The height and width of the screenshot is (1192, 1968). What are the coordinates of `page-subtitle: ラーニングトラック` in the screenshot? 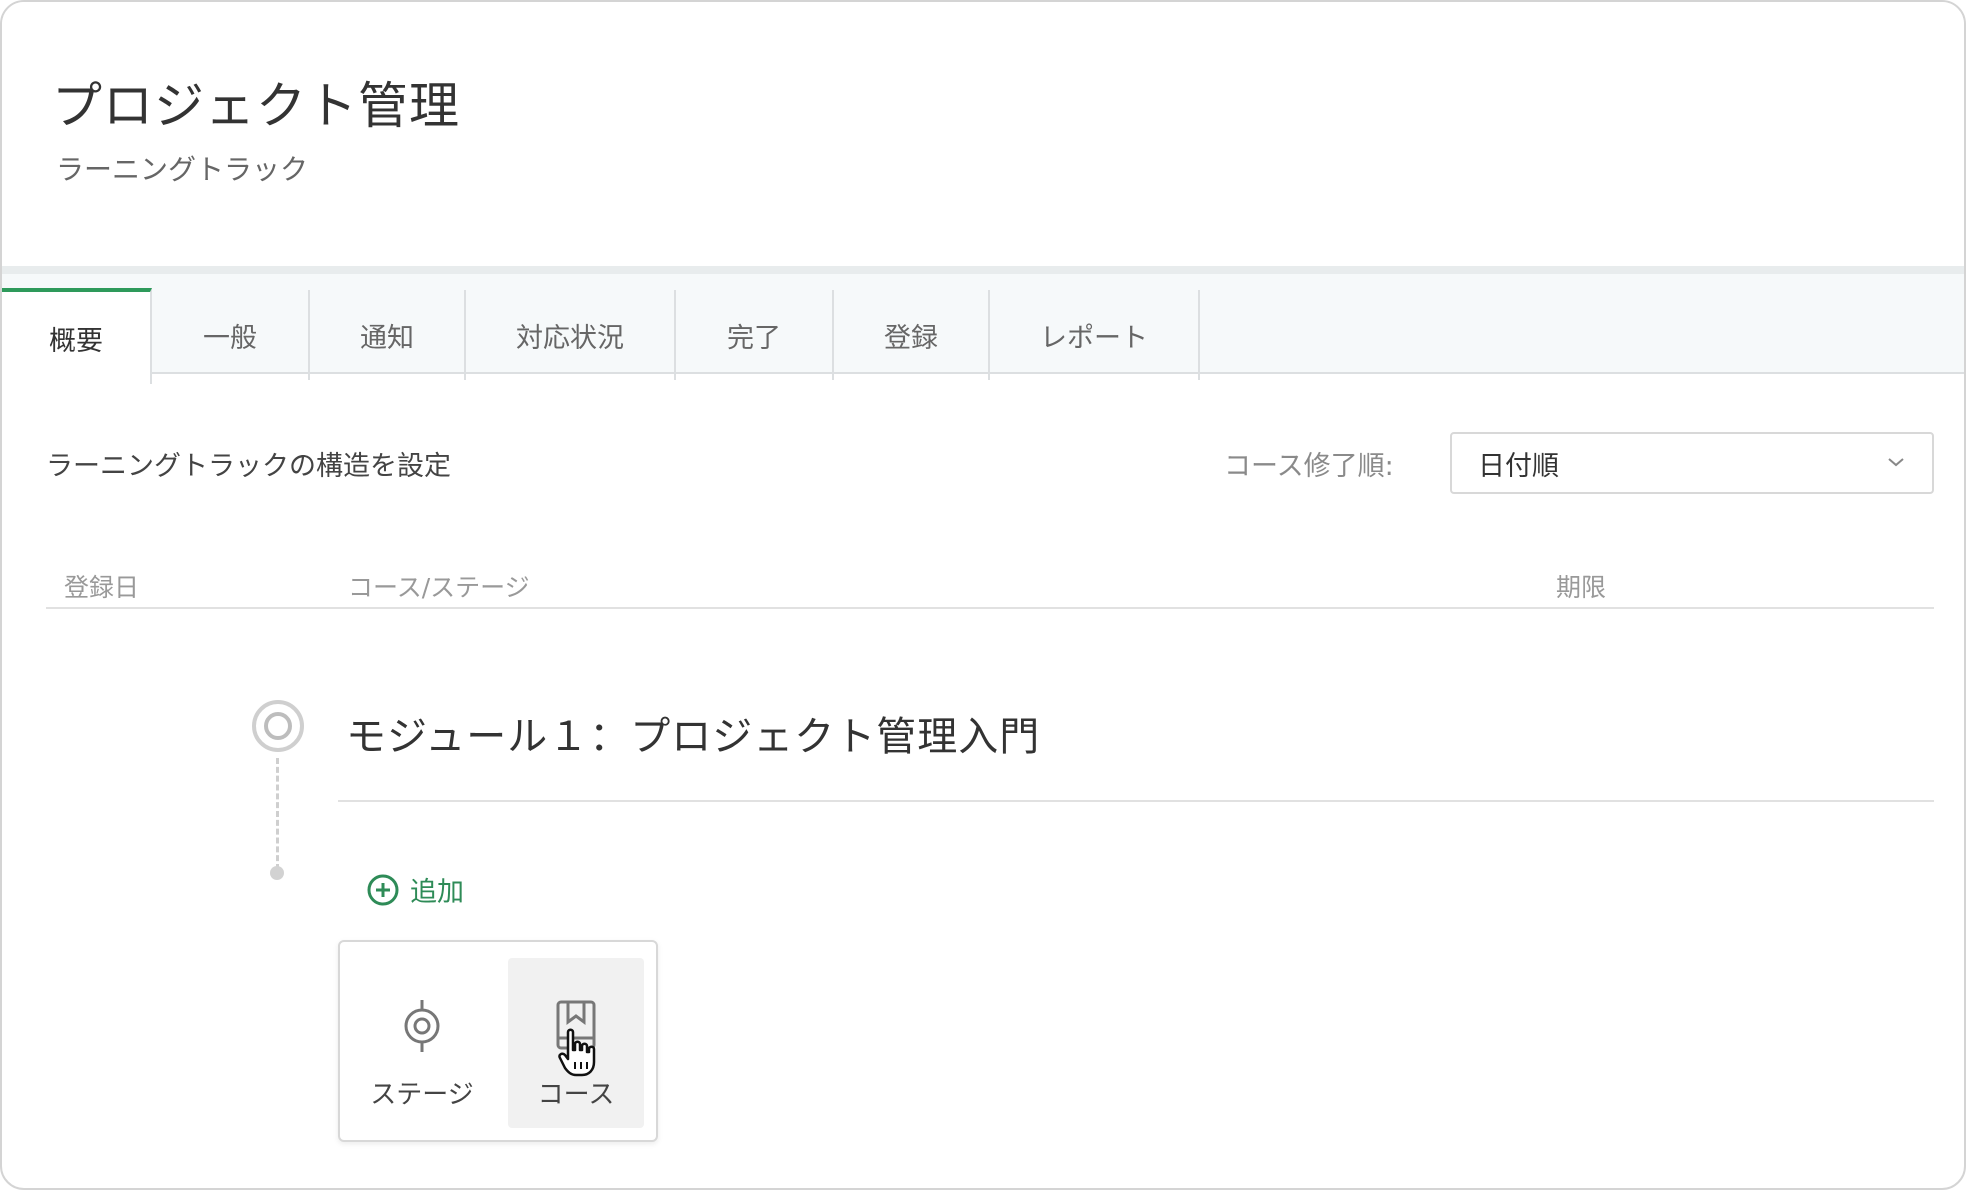 It's located at (182, 169).